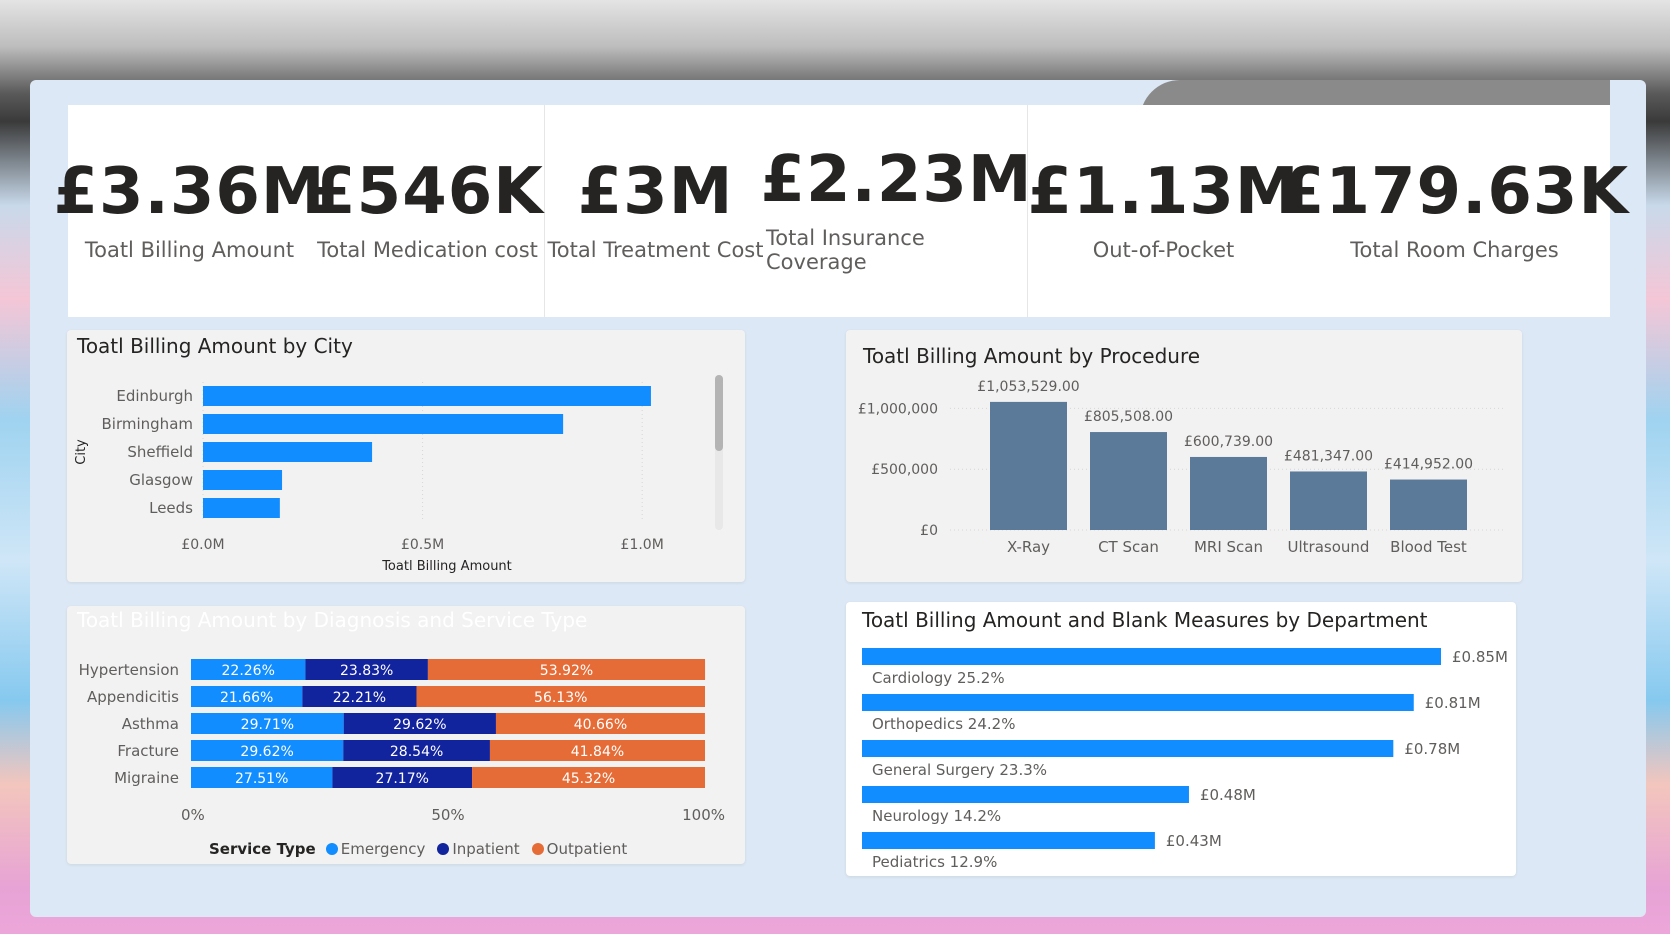  I want to click on data-label: £0.85M, so click(1480, 657).